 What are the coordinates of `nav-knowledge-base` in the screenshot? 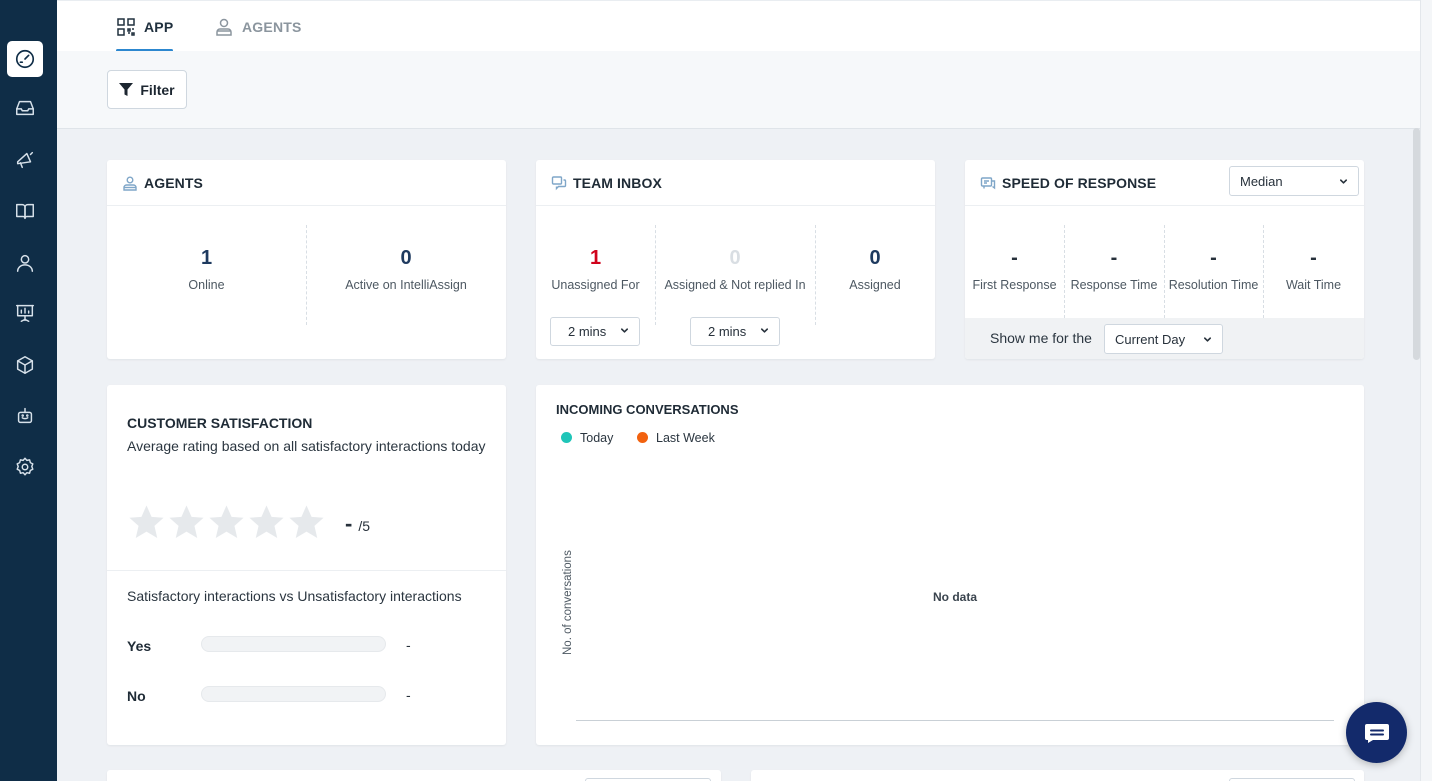 It's located at (25, 211).